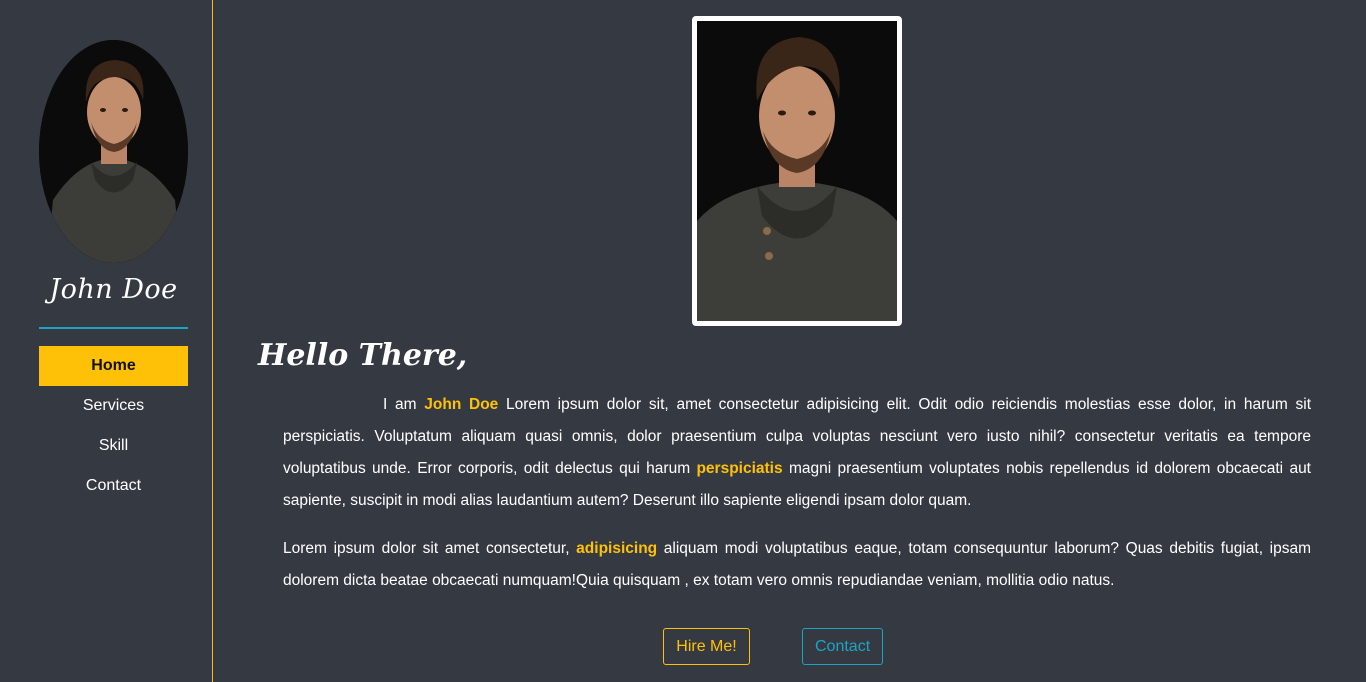 The height and width of the screenshot is (682, 1366). What do you see at coordinates (404, 404) in the screenshot?
I see `intro-prefix: I am` at bounding box center [404, 404].